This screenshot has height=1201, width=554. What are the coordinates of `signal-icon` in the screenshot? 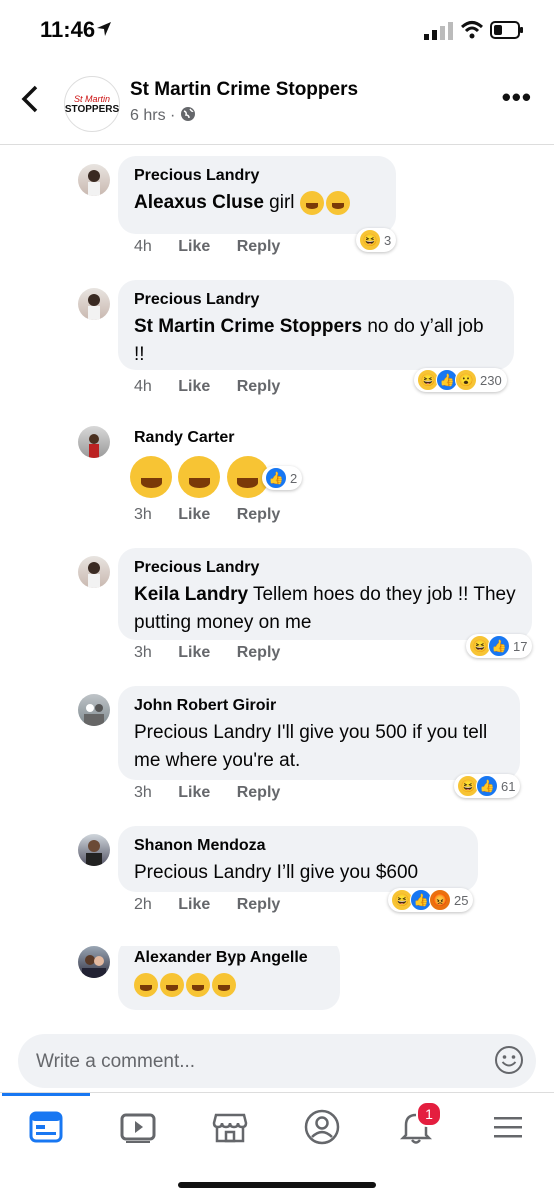 It's located at (438, 31).